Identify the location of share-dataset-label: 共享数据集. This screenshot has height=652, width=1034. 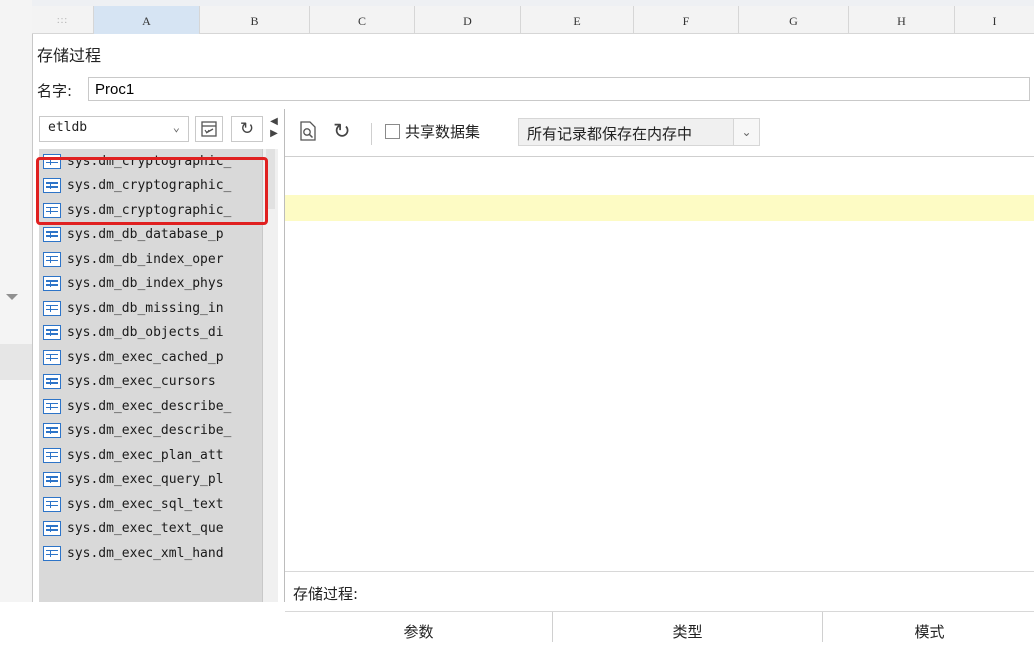
(443, 132).